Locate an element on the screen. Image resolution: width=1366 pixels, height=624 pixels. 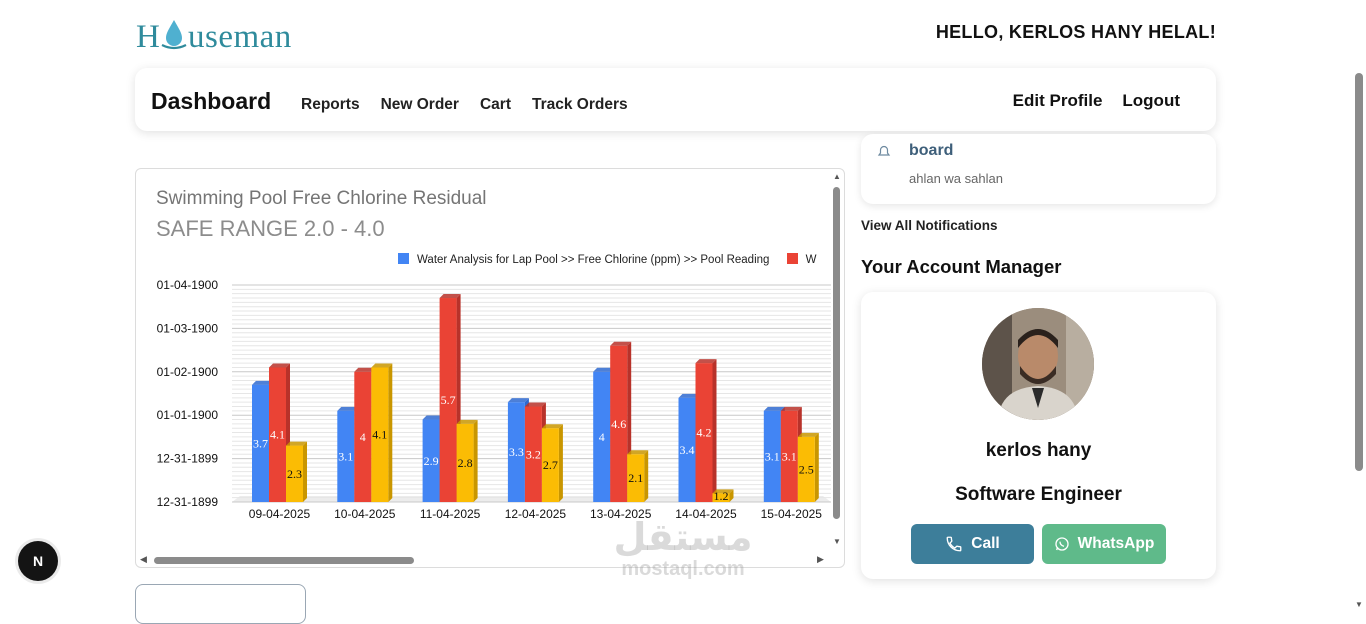
notification-title: board is located at coordinates (931, 150).